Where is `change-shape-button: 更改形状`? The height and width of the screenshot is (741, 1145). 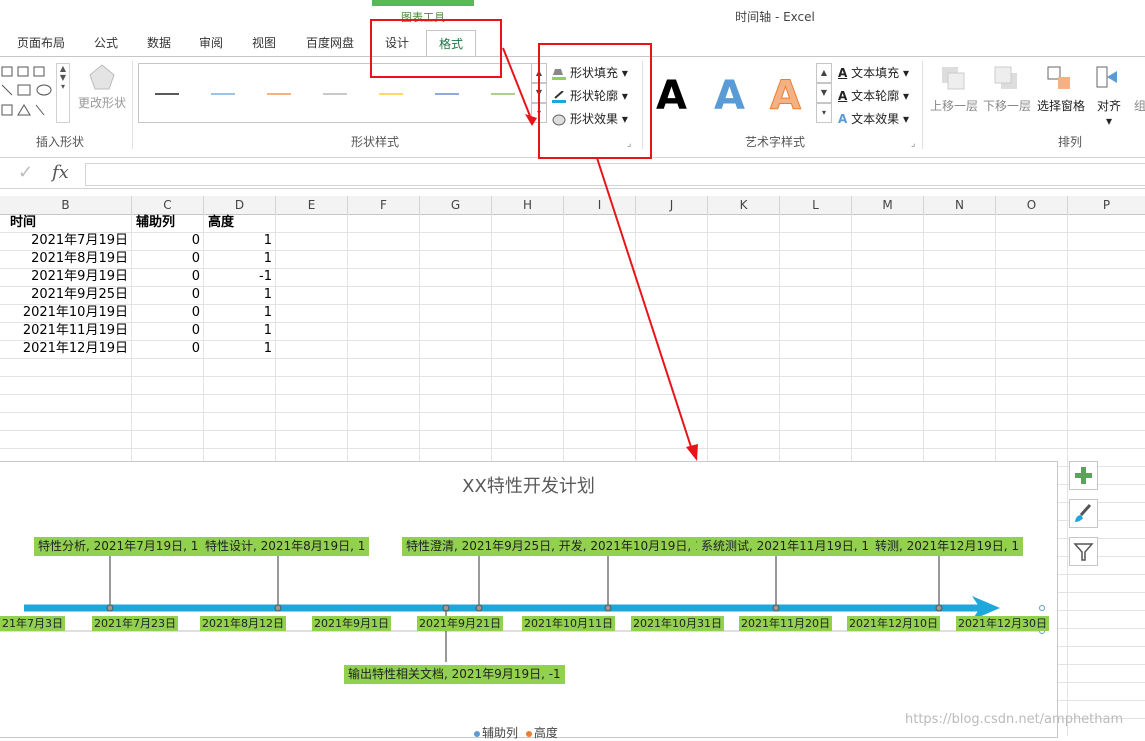 change-shape-button: 更改形状 is located at coordinates (102, 93).